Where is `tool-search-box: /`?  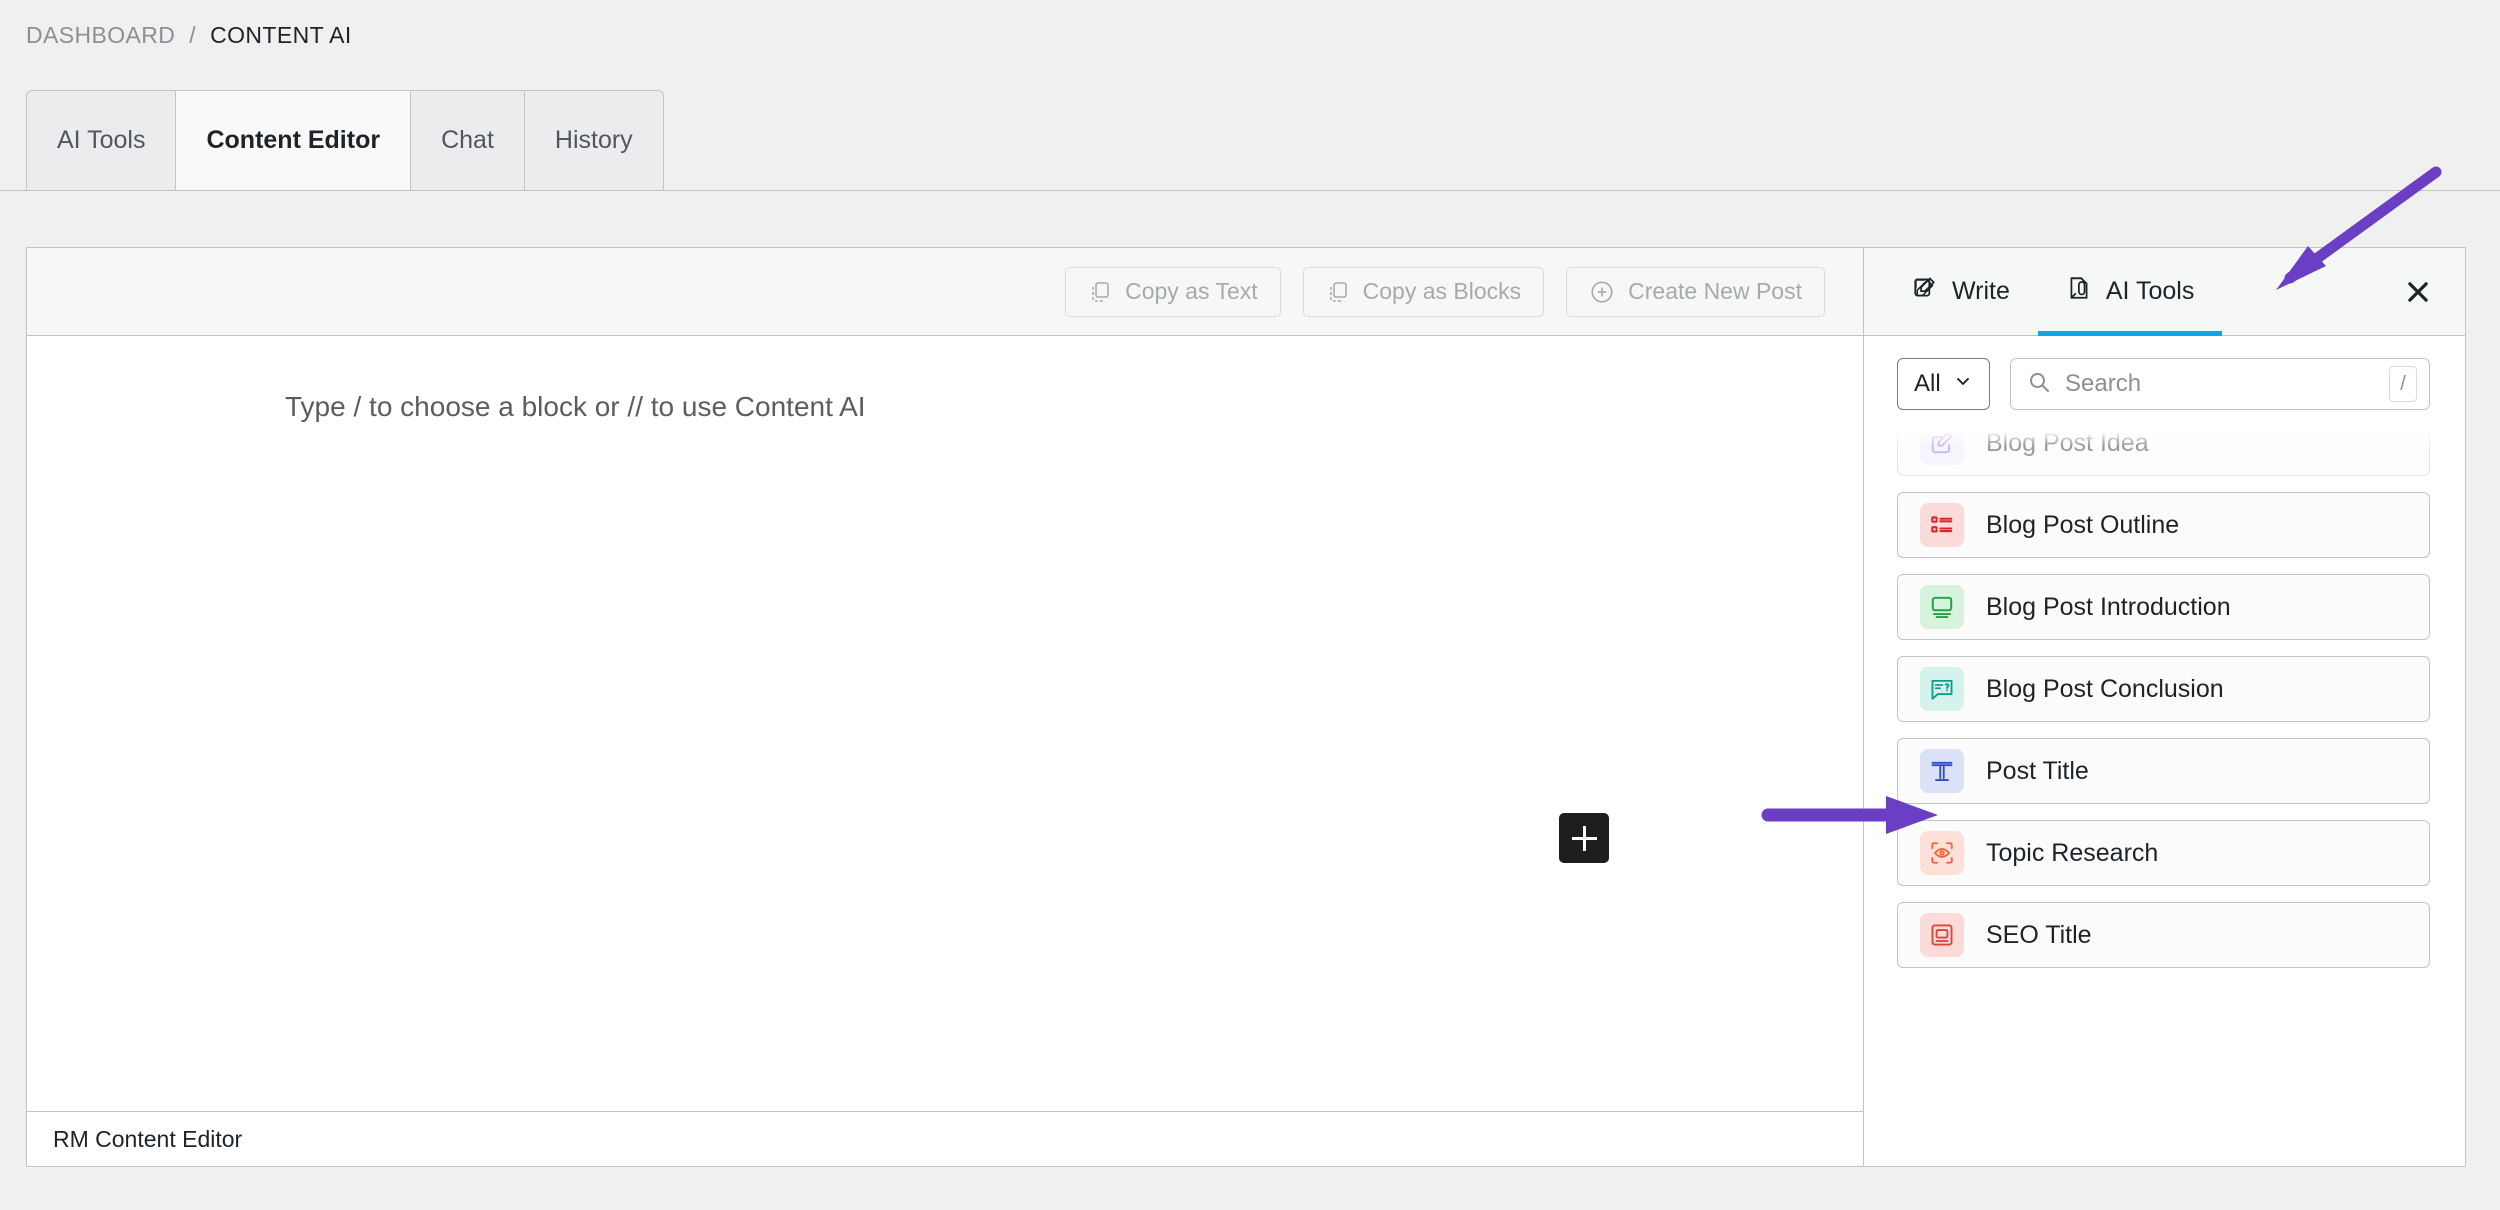 tool-search-box: / is located at coordinates (2220, 384).